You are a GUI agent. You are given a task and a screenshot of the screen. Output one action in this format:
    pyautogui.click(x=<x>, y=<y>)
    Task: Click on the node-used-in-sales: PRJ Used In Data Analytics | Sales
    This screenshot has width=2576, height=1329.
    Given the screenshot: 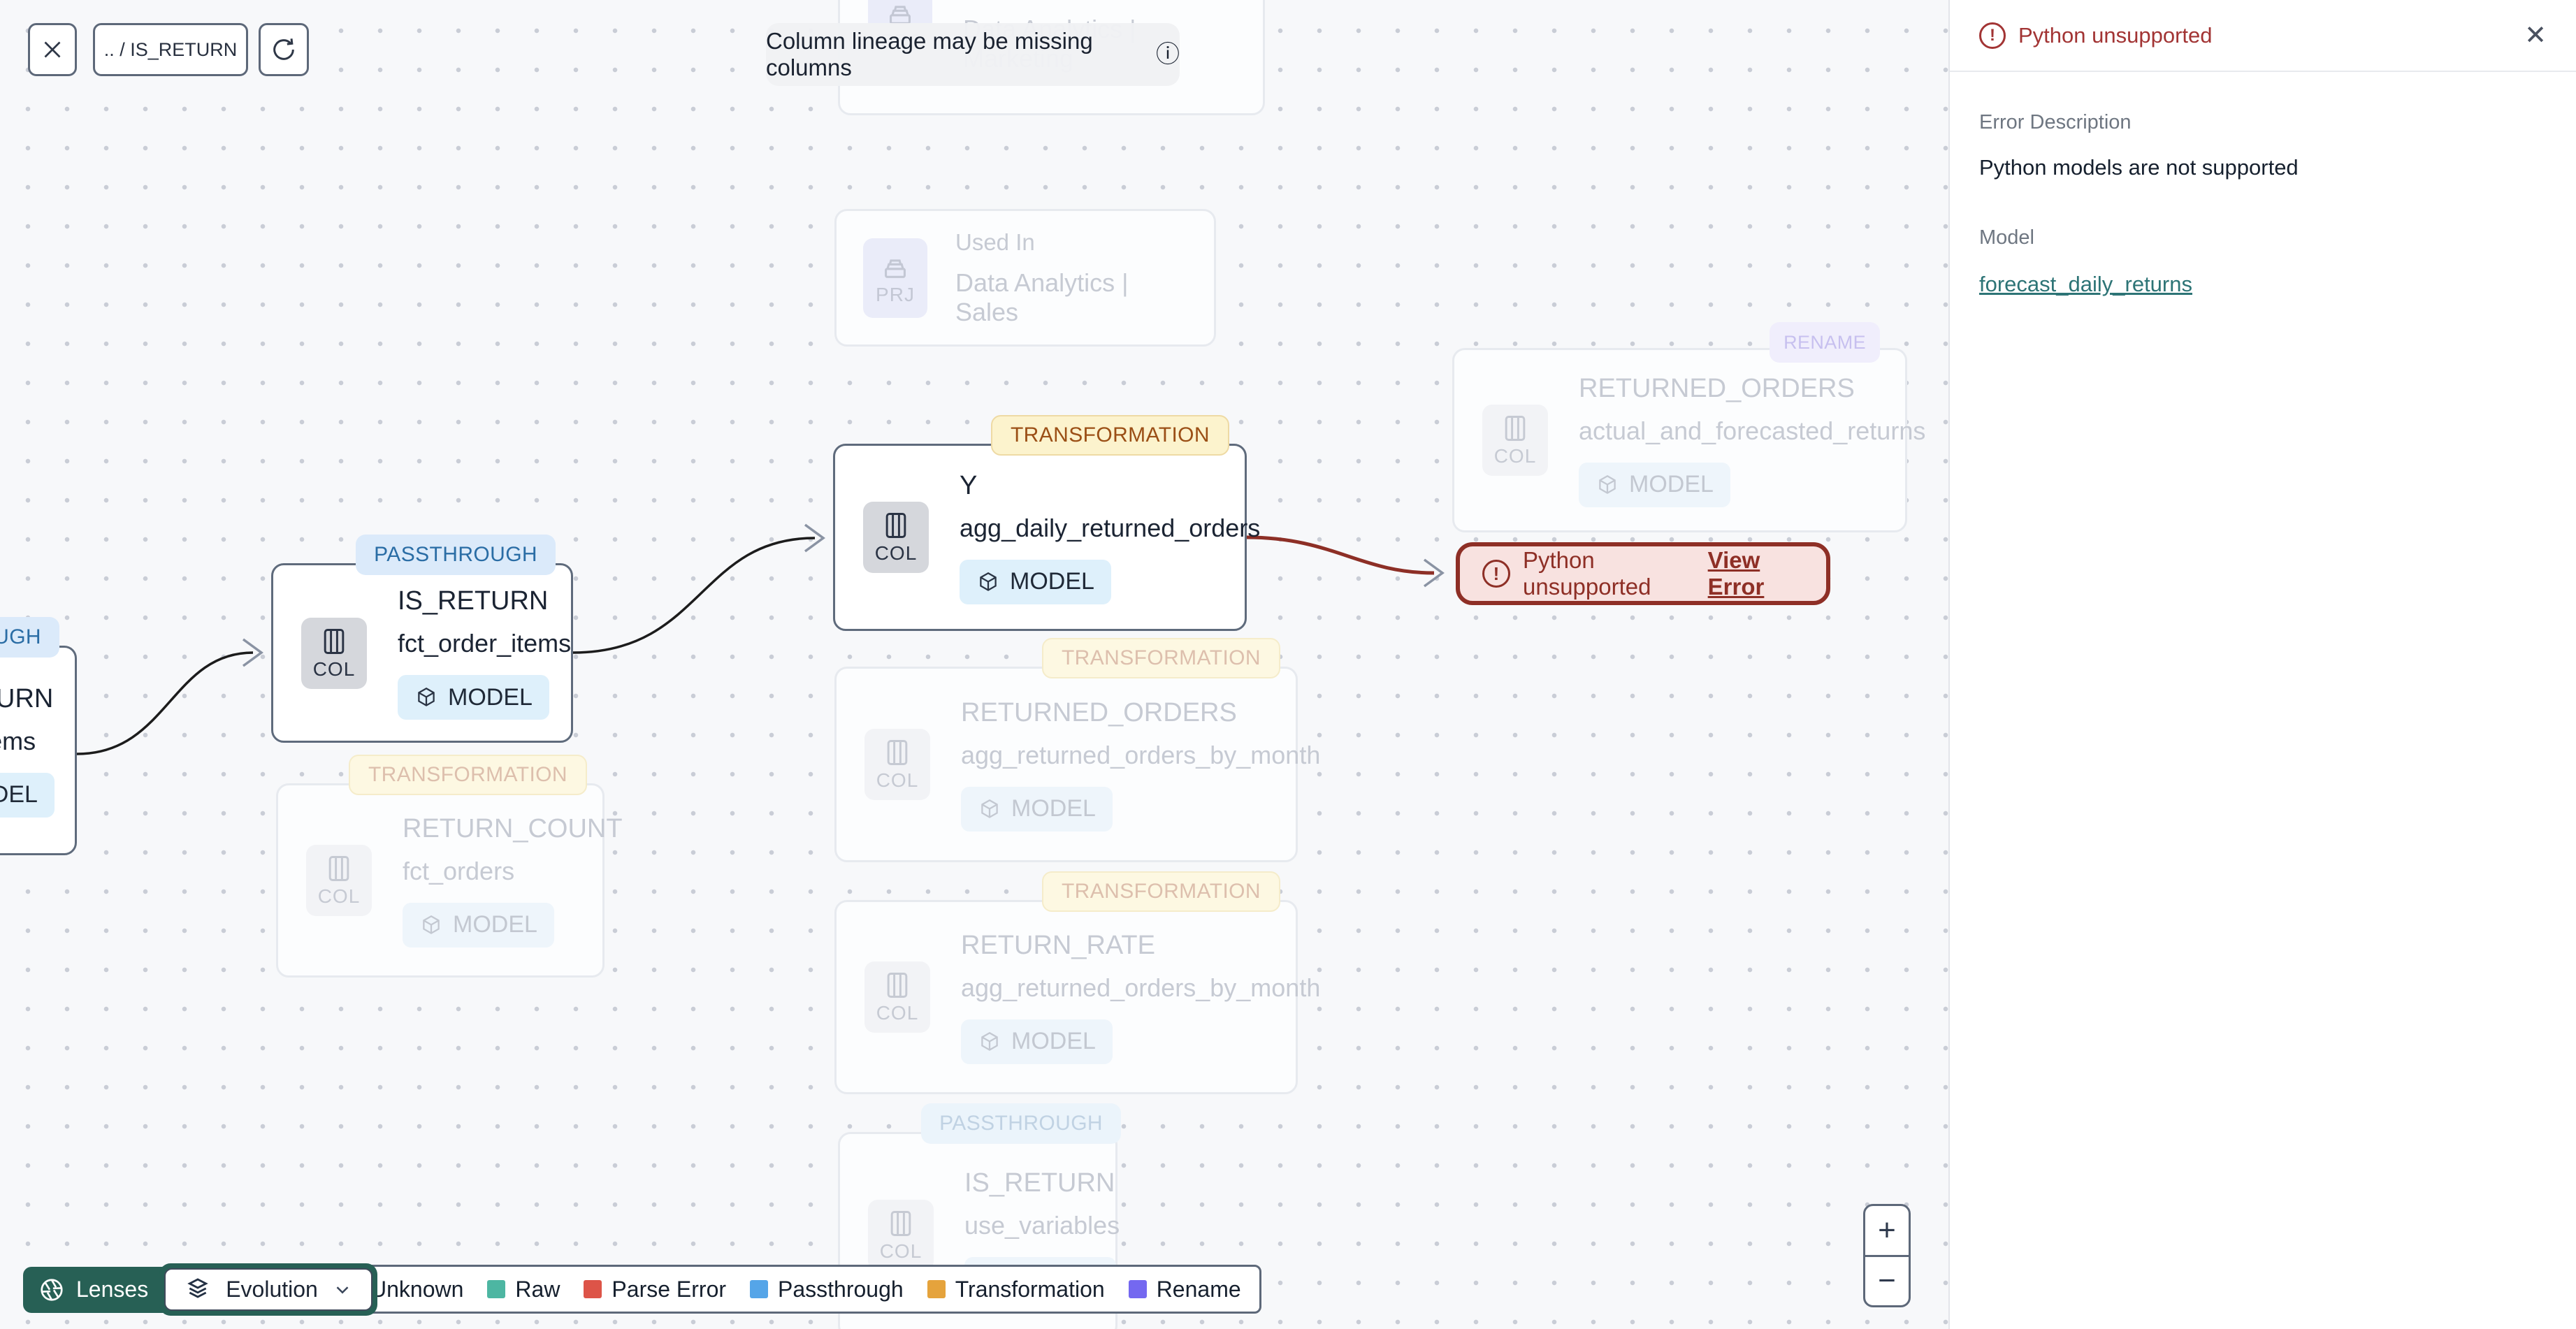 What is the action you would take?
    pyautogui.click(x=1025, y=278)
    